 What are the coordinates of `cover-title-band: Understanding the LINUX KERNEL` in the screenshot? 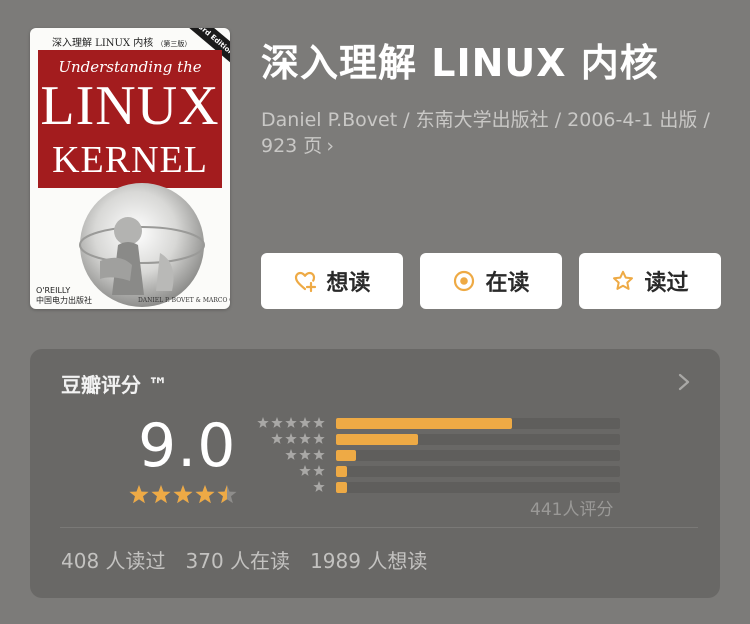 It's located at (130, 119).